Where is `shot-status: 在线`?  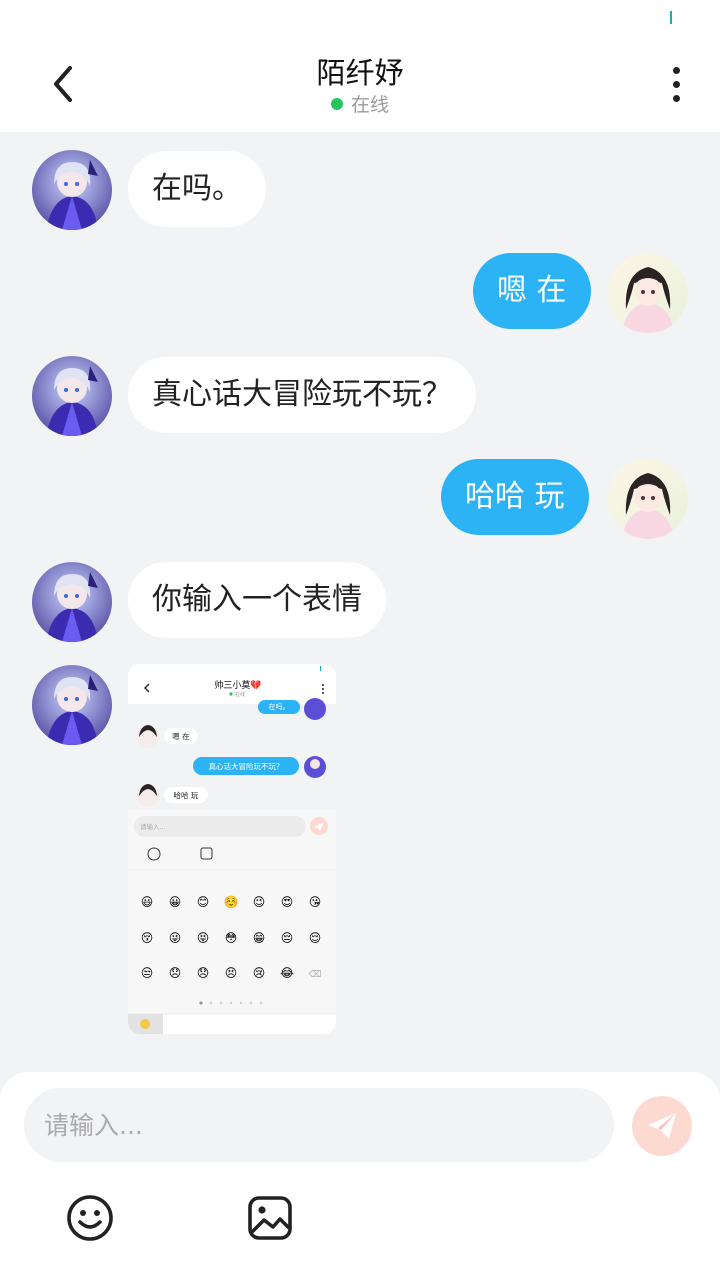 shot-status: 在线 is located at coordinates (240, 694).